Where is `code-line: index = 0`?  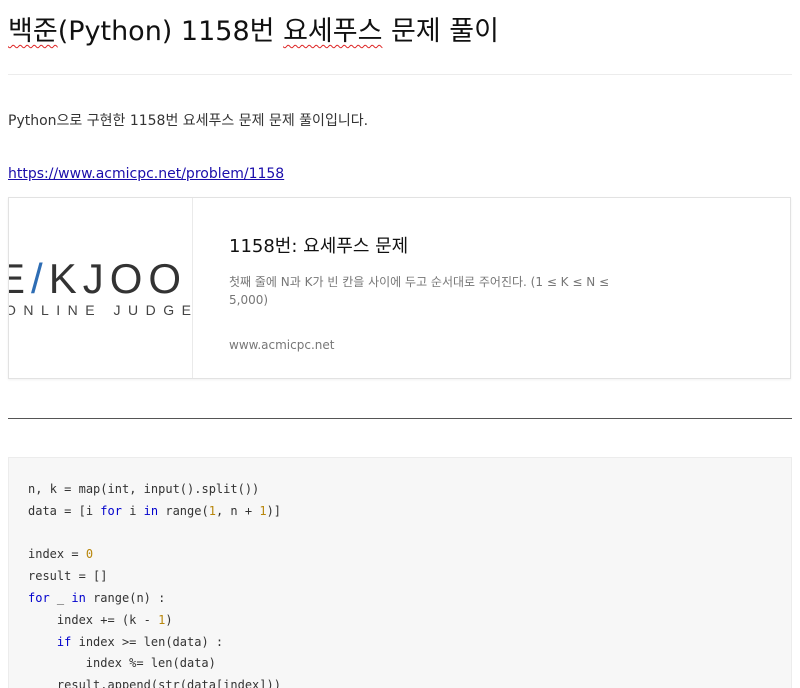 code-line: index = 0 is located at coordinates (61, 554).